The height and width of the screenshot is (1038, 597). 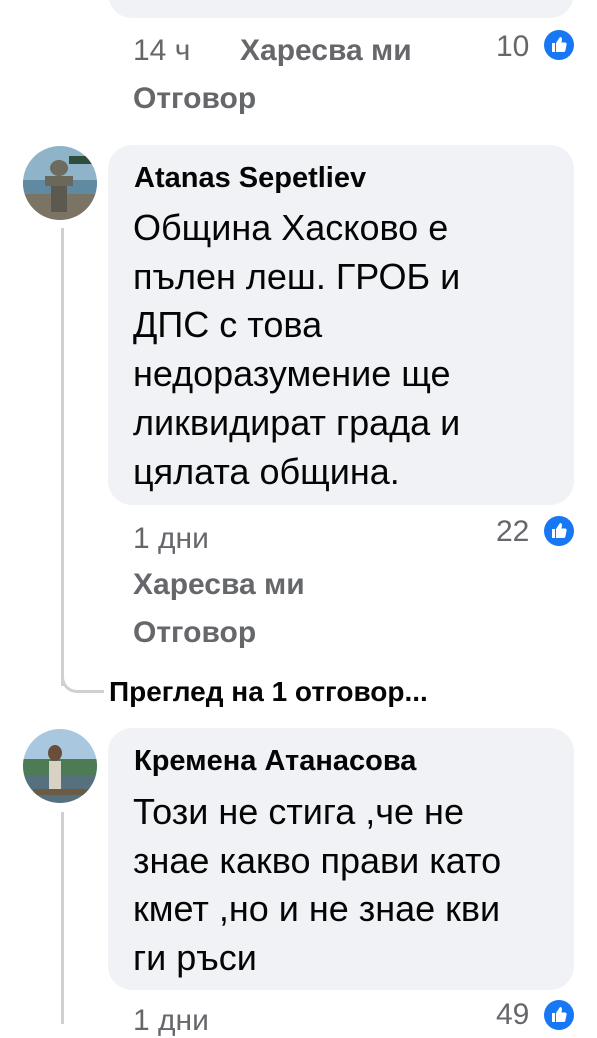 I want to click on comment-author: Atanas Sepetliev, so click(x=250, y=178).